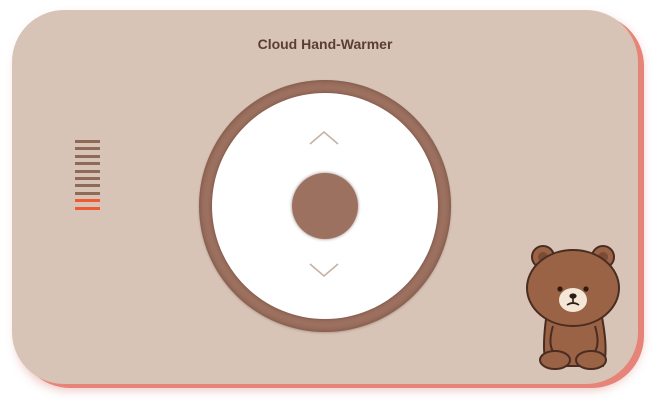 This screenshot has height=403, width=660. Describe the element at coordinates (573, 307) in the screenshot. I see `brown-bear-icon` at that location.